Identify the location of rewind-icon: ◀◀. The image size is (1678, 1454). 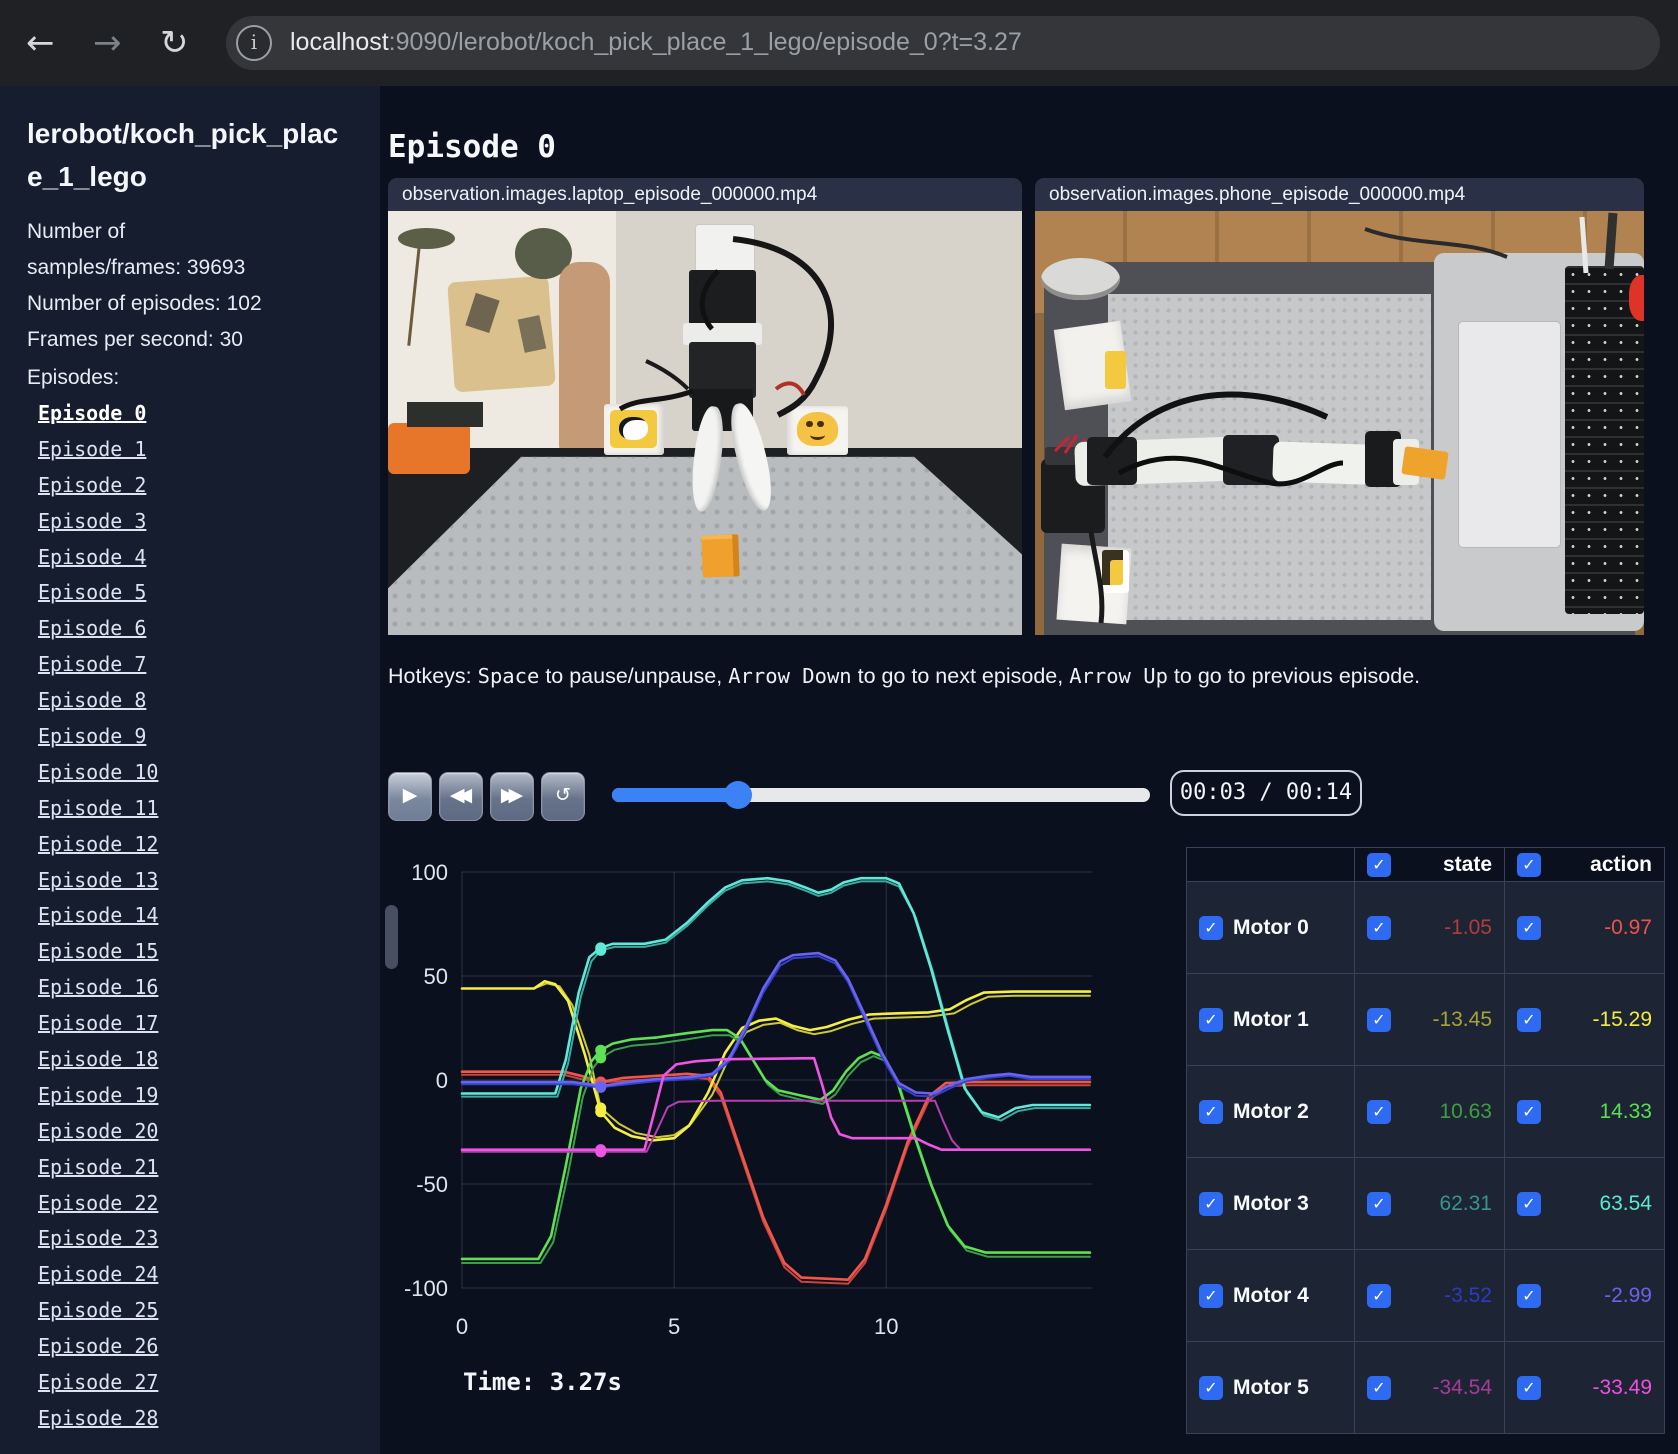
(460, 795).